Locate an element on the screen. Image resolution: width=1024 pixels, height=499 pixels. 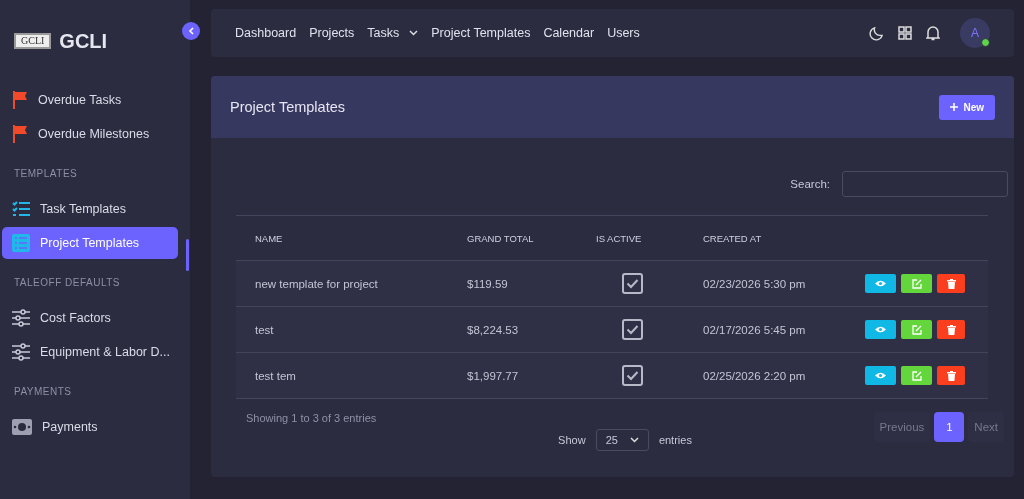
column-header: GRAND TOTAL is located at coordinates (530, 238).